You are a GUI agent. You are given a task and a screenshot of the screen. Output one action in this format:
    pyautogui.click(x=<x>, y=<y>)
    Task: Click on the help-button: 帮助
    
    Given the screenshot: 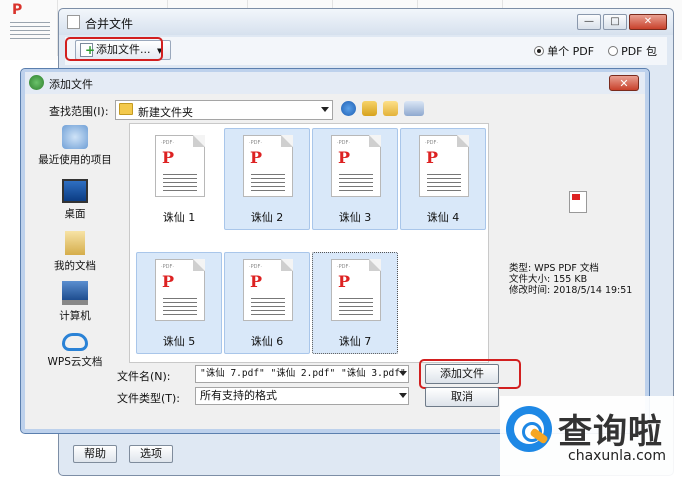 What is the action you would take?
    pyautogui.click(x=95, y=454)
    